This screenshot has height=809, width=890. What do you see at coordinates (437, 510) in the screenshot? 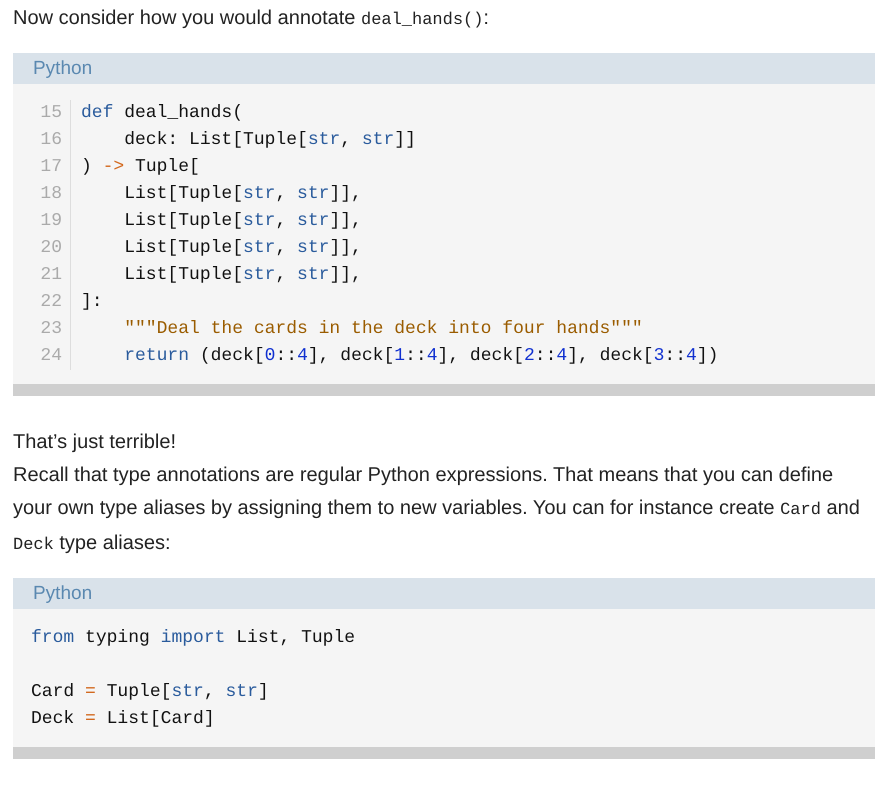
I see `paragraph: Recall that type annotations are regular Python expressions. That means that you can define your own type aliases by assigning them to new variables. You can for instance create Card and Deck type aliases:` at bounding box center [437, 510].